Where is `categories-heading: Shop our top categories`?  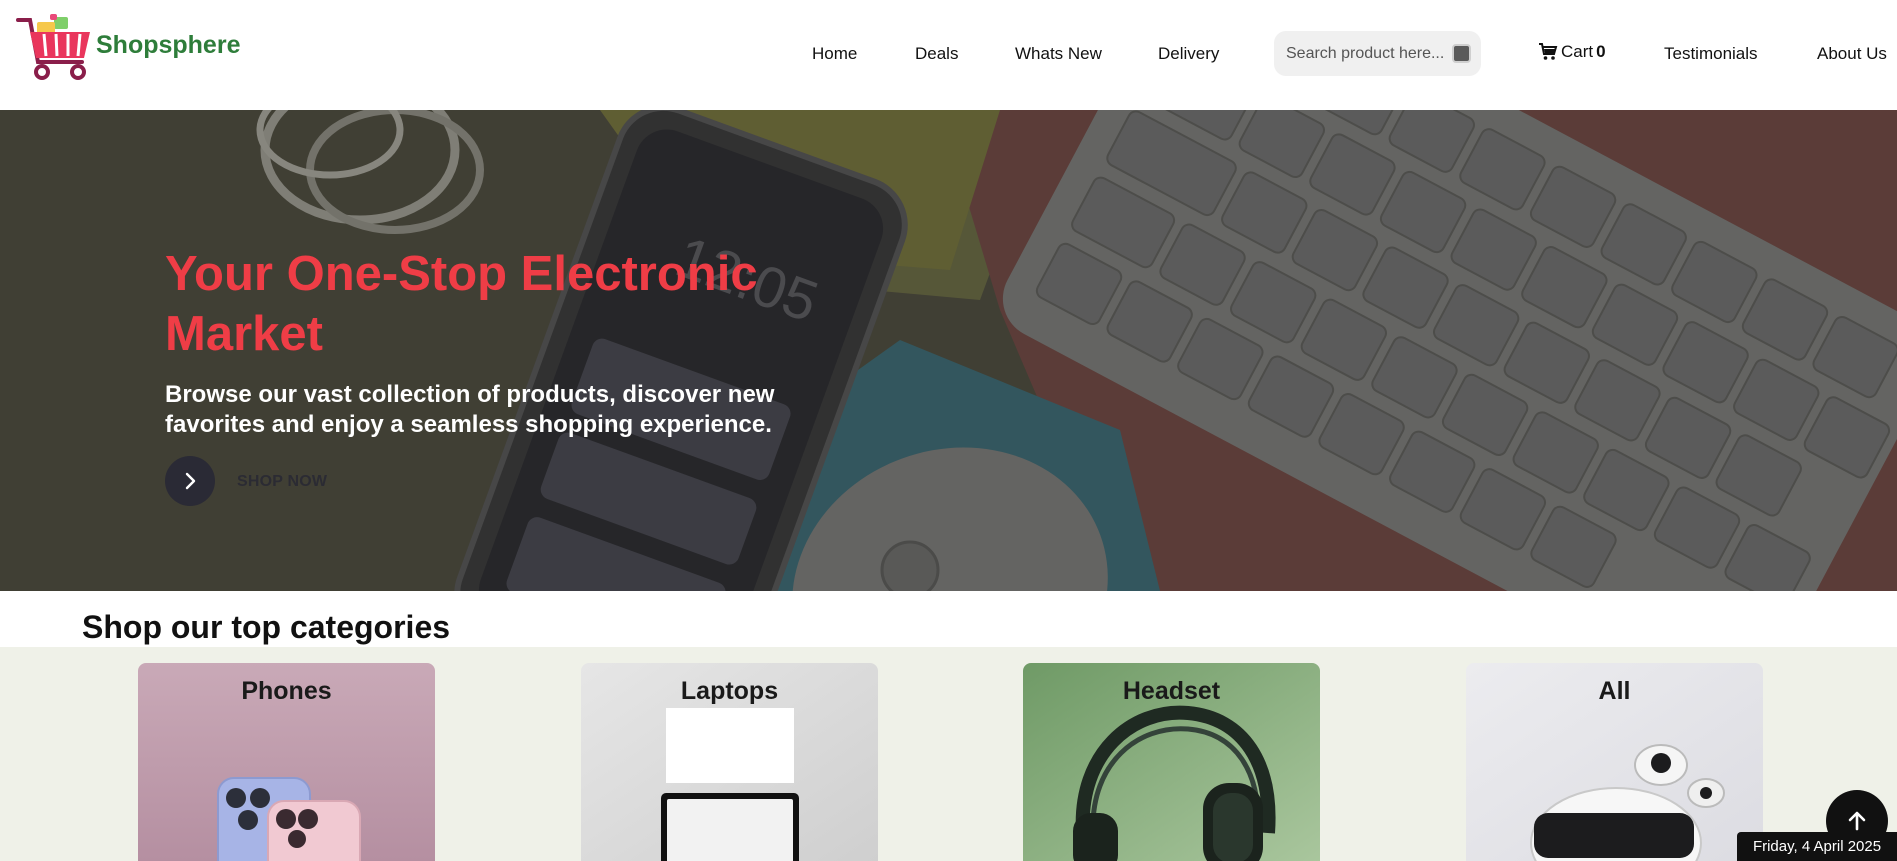 categories-heading: Shop our top categories is located at coordinates (266, 627).